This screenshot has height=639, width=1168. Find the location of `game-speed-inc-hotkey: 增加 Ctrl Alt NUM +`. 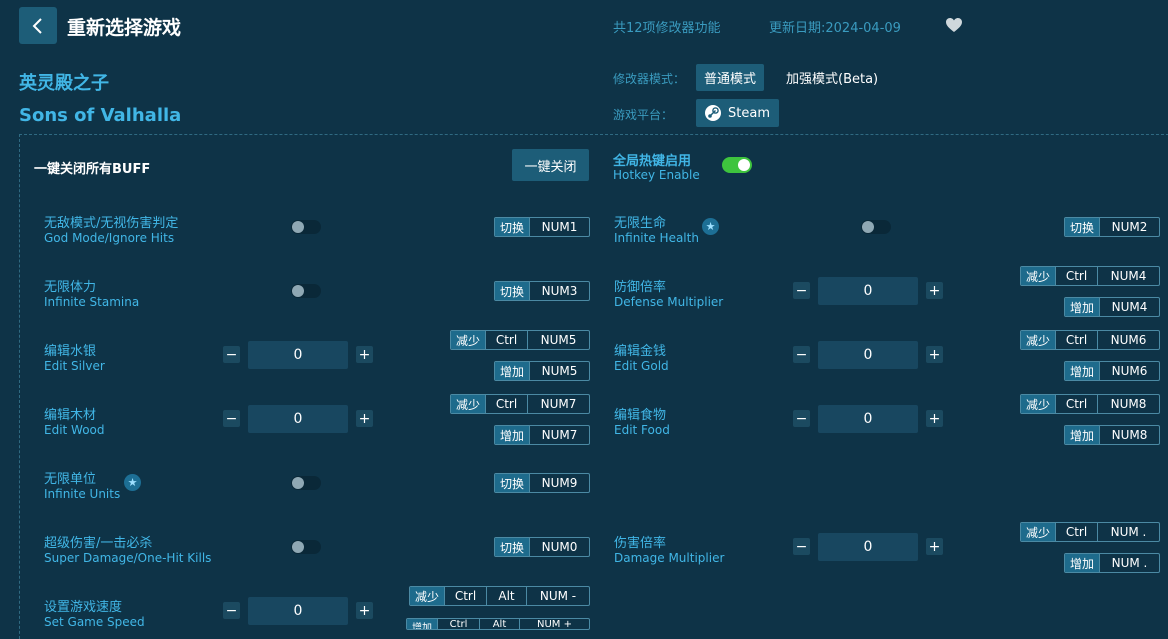

game-speed-inc-hotkey: 增加 Ctrl Alt NUM + is located at coordinates (498, 624).